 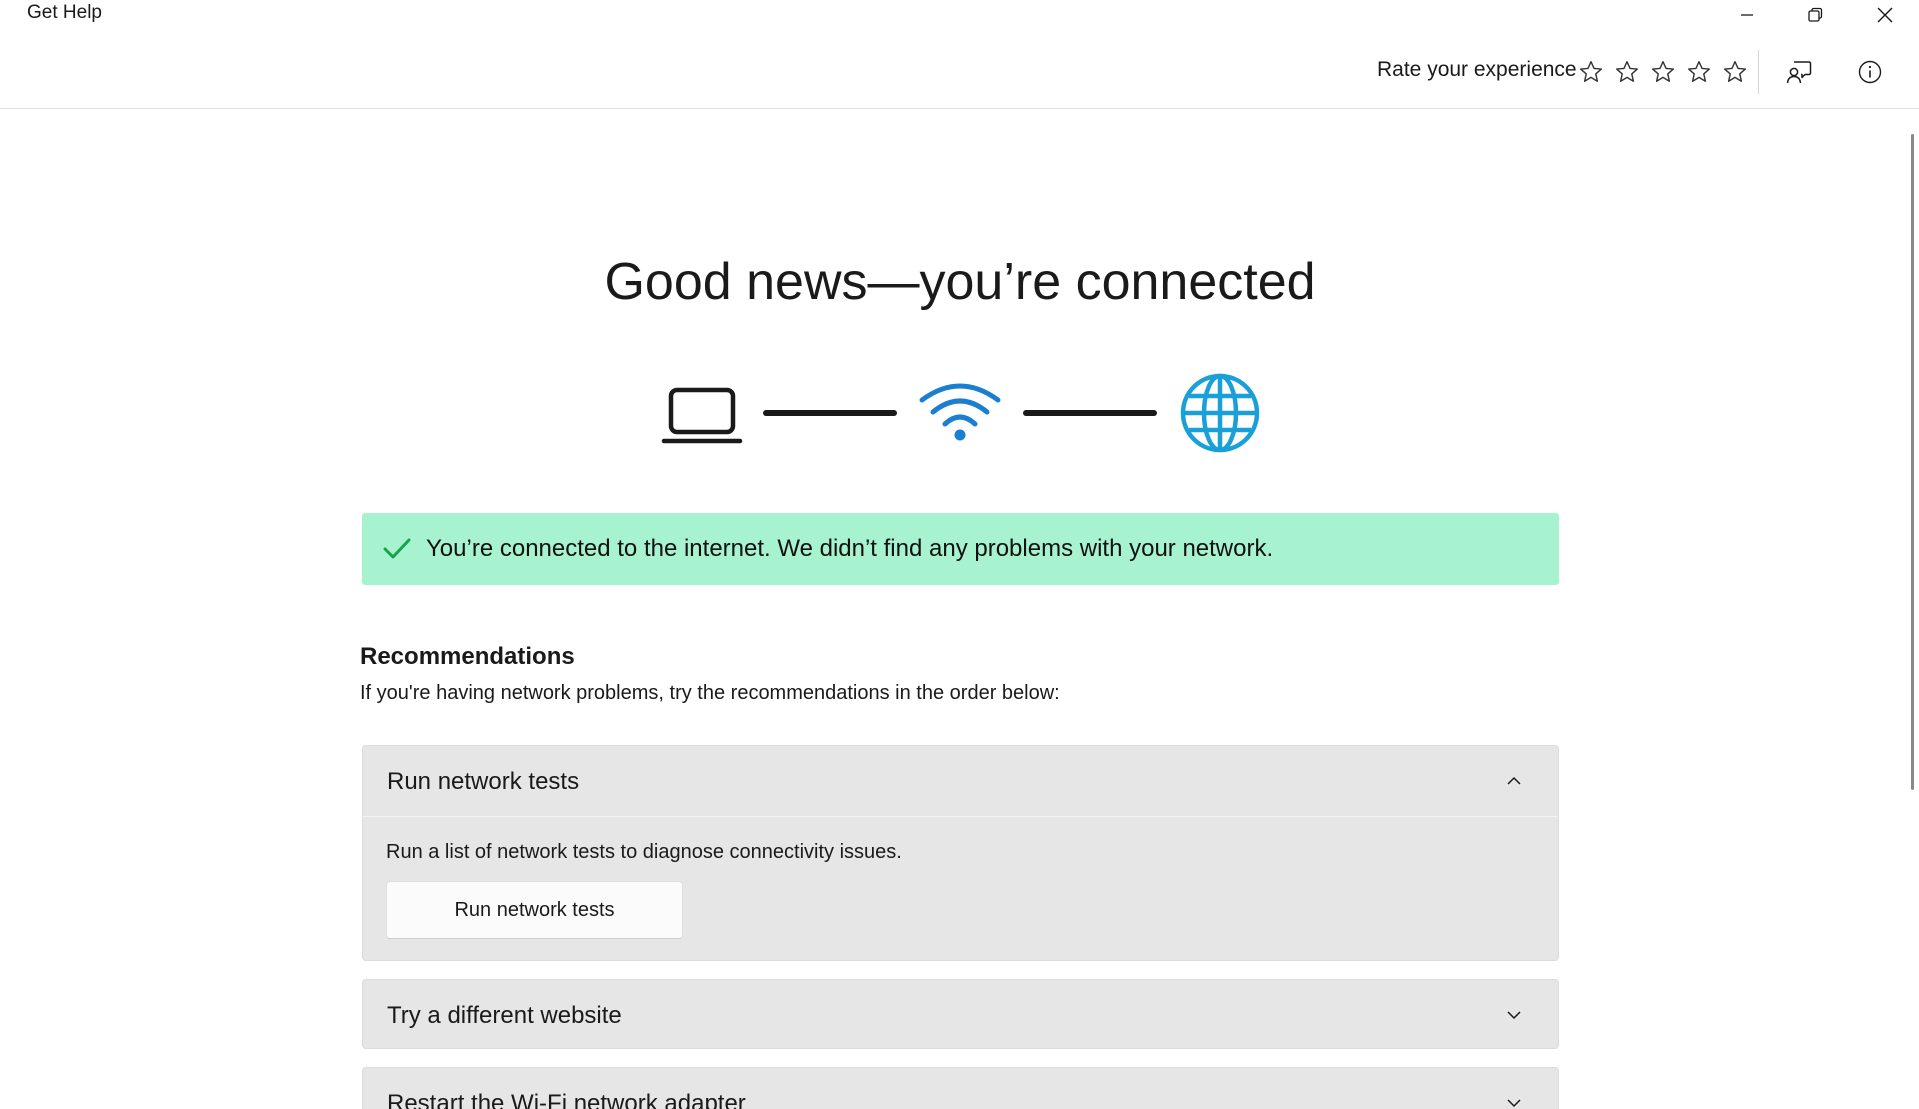 I want to click on accordion-header: Restart the Wi-Fi network adapter, so click(x=960, y=1088).